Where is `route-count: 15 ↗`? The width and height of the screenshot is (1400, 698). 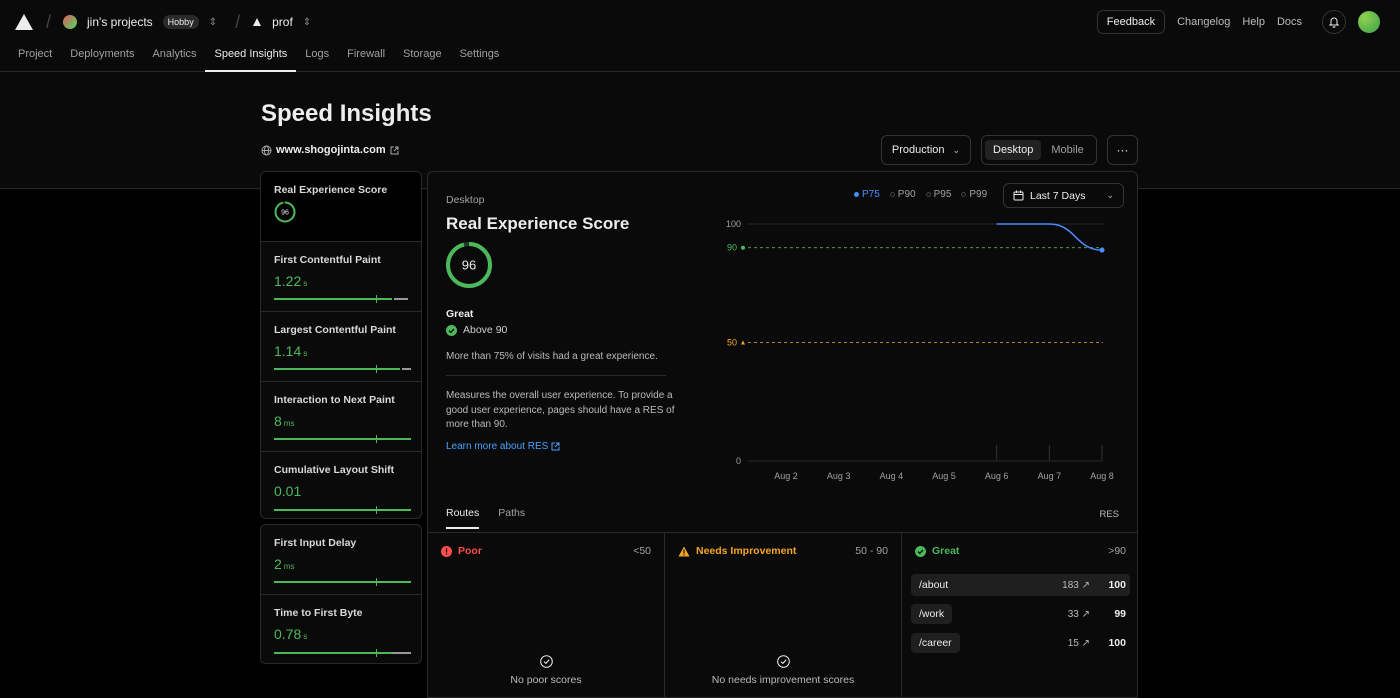 route-count: 15 ↗ is located at coordinates (1078, 643).